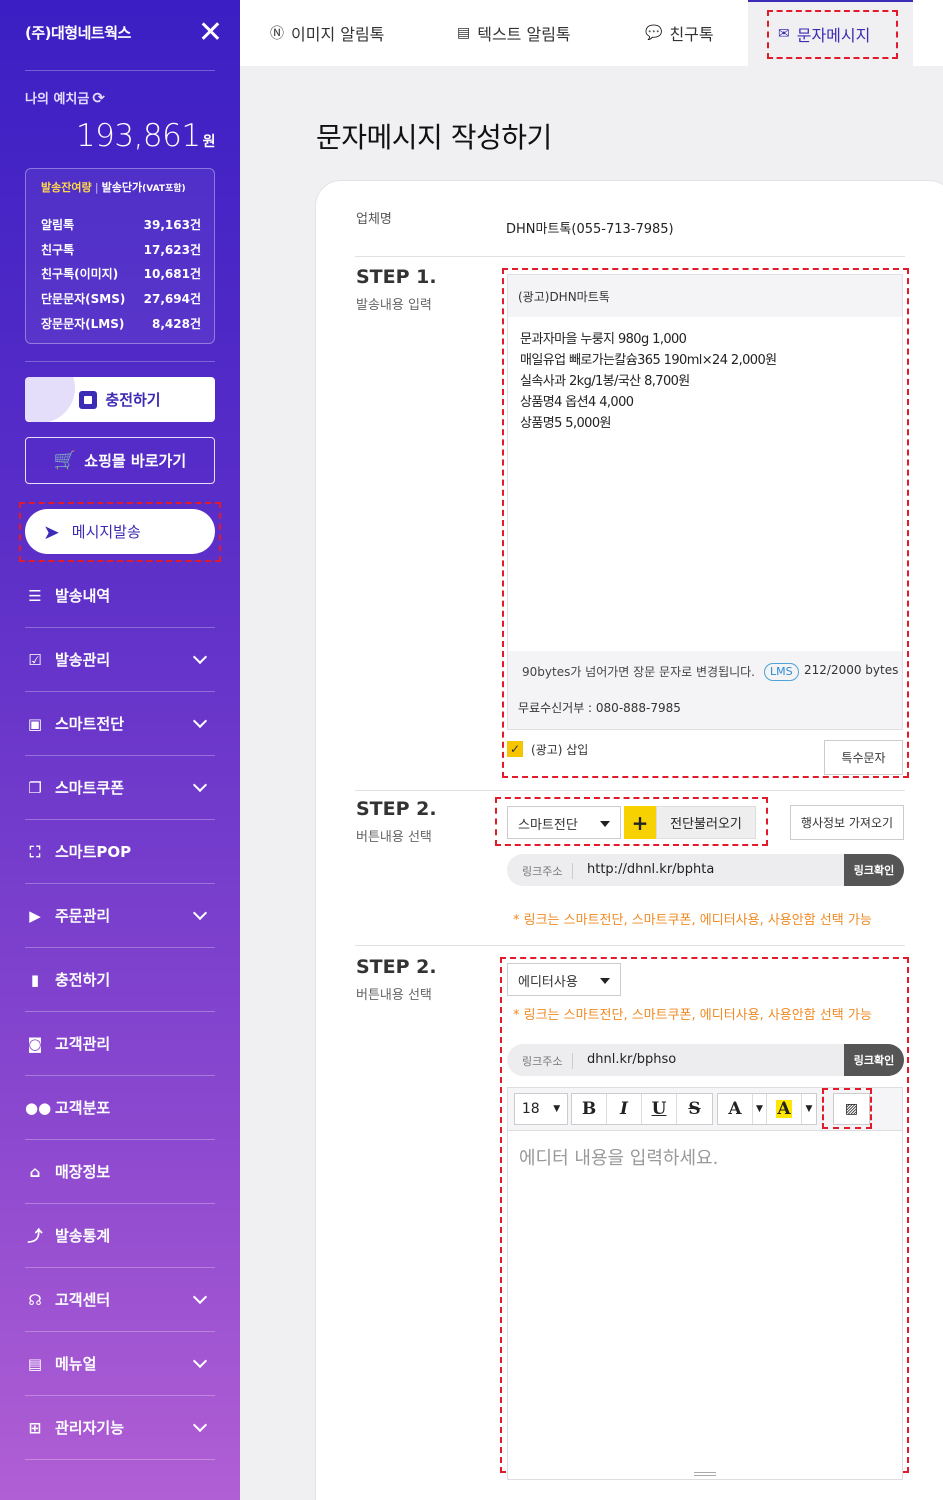  What do you see at coordinates (619, 1158) in the screenshot?
I see `editor-placeholder: 에디터 내용을 입력하세요.` at bounding box center [619, 1158].